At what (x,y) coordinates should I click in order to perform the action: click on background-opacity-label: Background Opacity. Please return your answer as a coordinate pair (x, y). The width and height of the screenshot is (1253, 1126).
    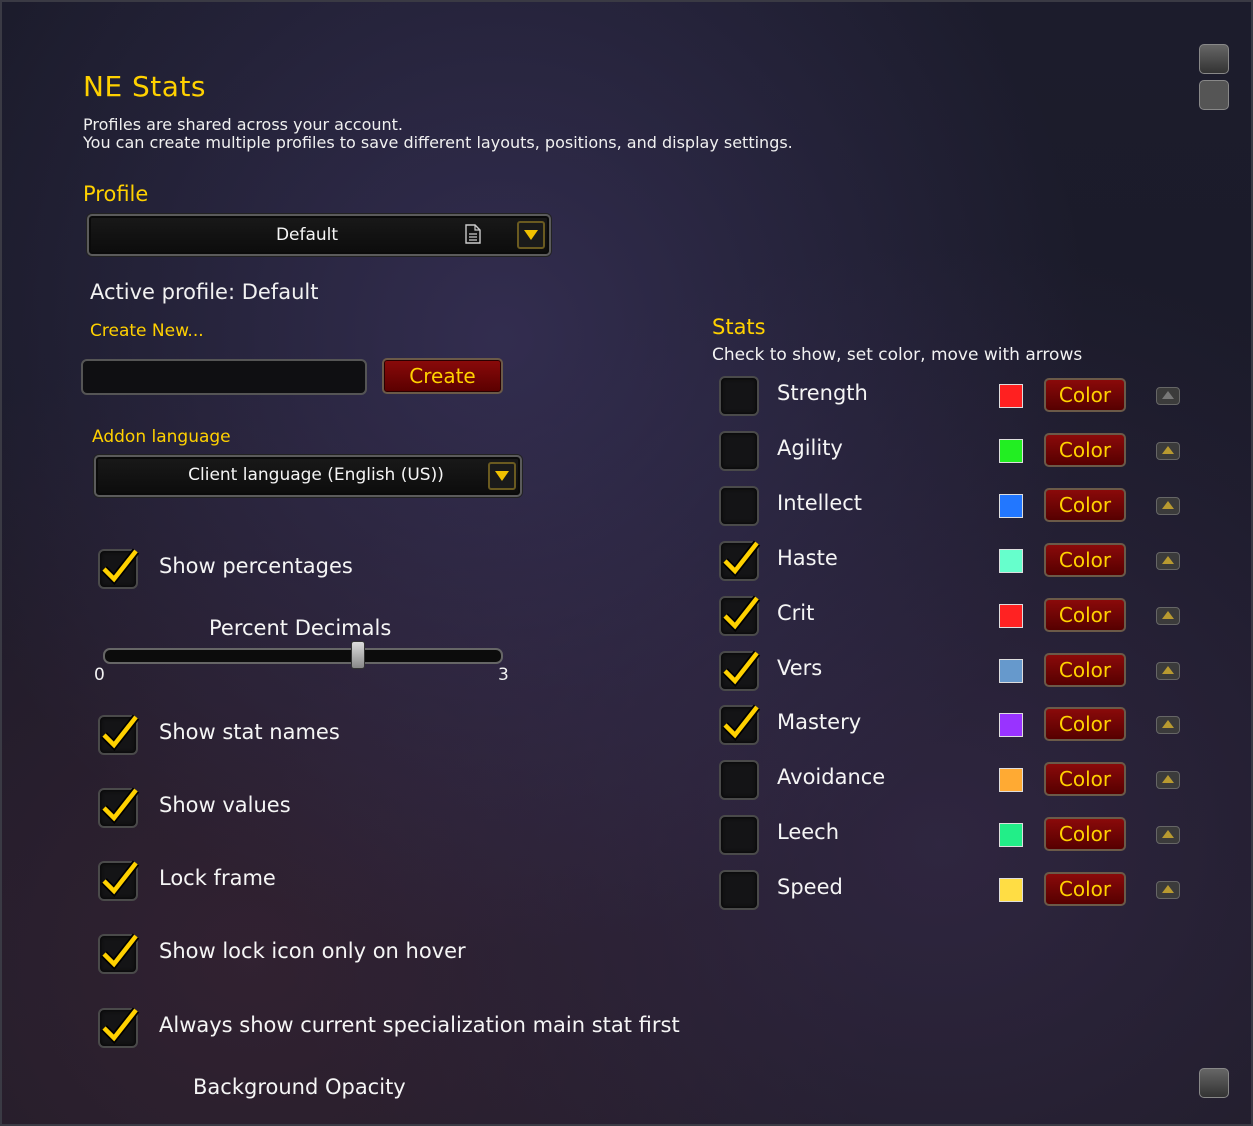
    Looking at the image, I should click on (299, 1087).